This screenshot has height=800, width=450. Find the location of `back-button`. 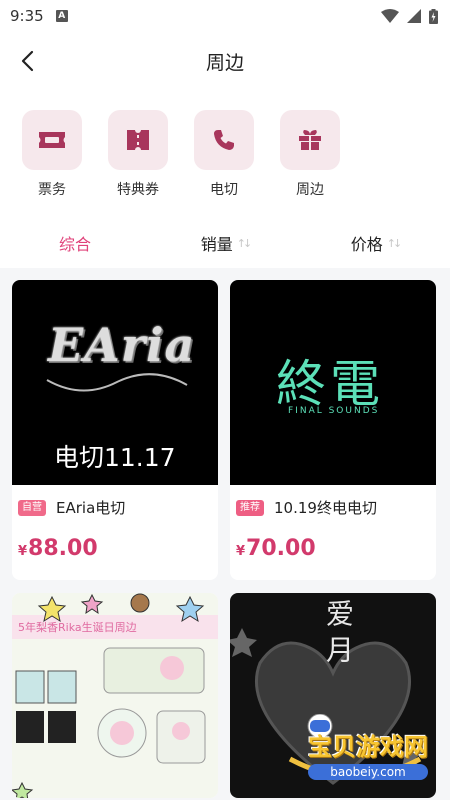

back-button is located at coordinates (27, 61).